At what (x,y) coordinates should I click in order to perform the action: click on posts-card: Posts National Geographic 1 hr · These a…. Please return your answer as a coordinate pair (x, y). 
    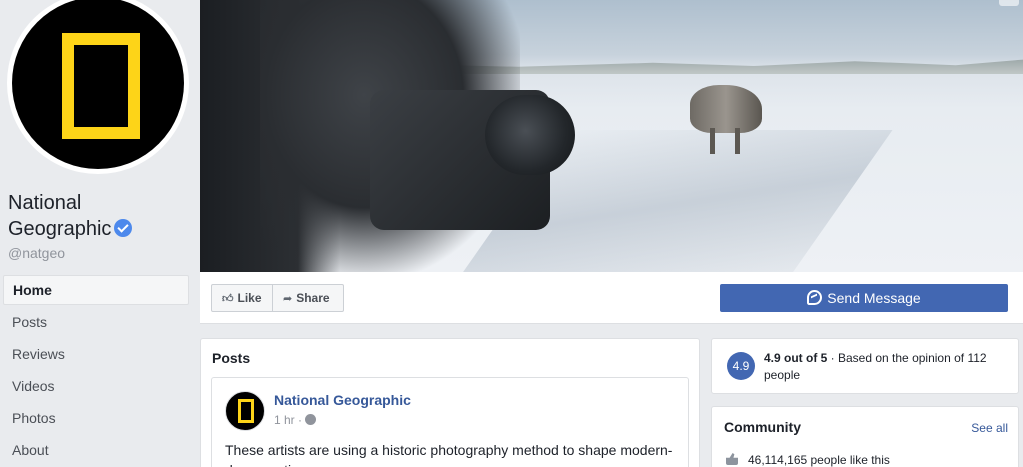
    Looking at the image, I should click on (450, 402).